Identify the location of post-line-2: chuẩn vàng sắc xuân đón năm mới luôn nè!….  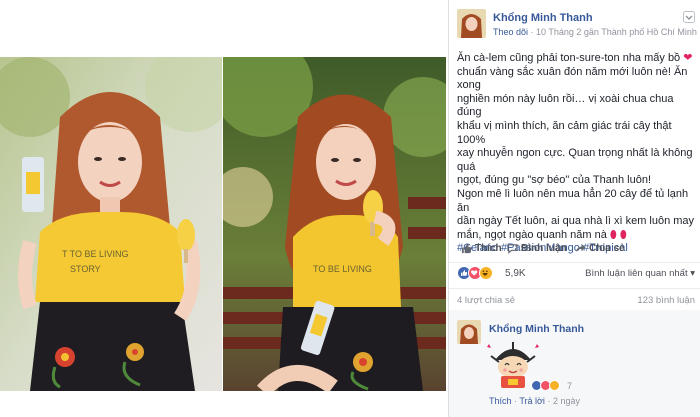
(572, 78).